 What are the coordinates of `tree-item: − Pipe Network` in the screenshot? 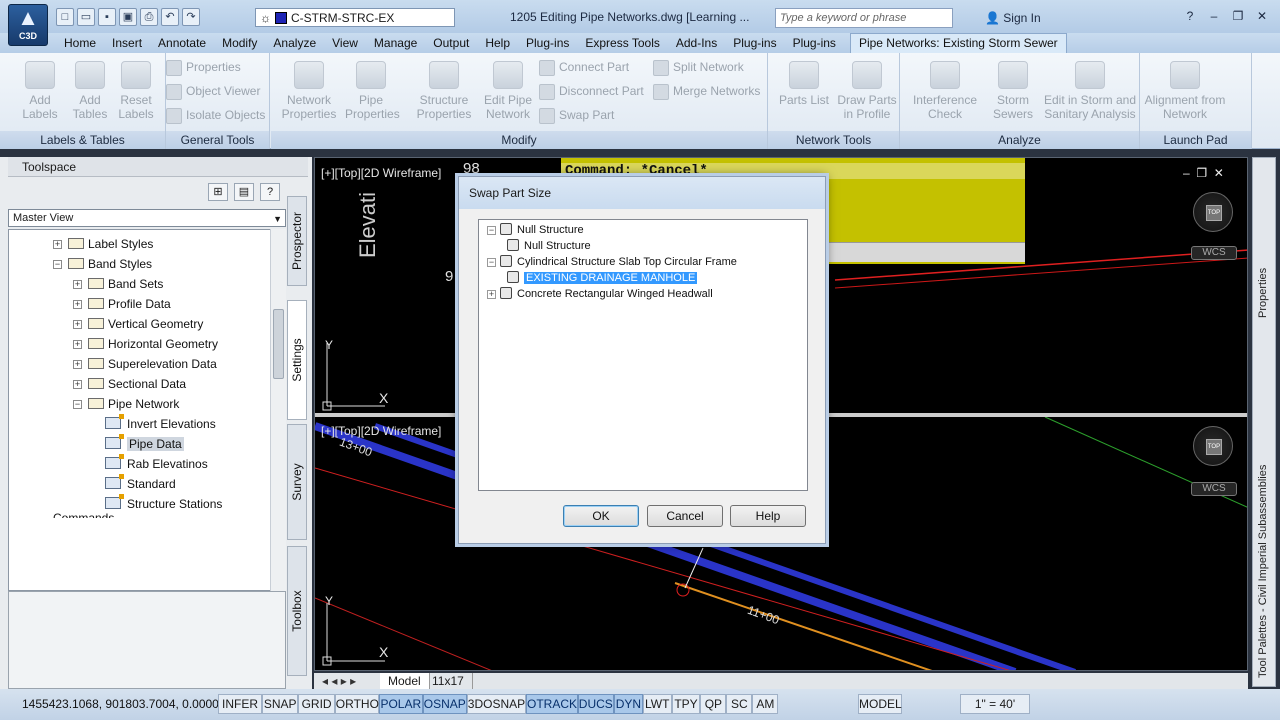 It's located at (126, 404).